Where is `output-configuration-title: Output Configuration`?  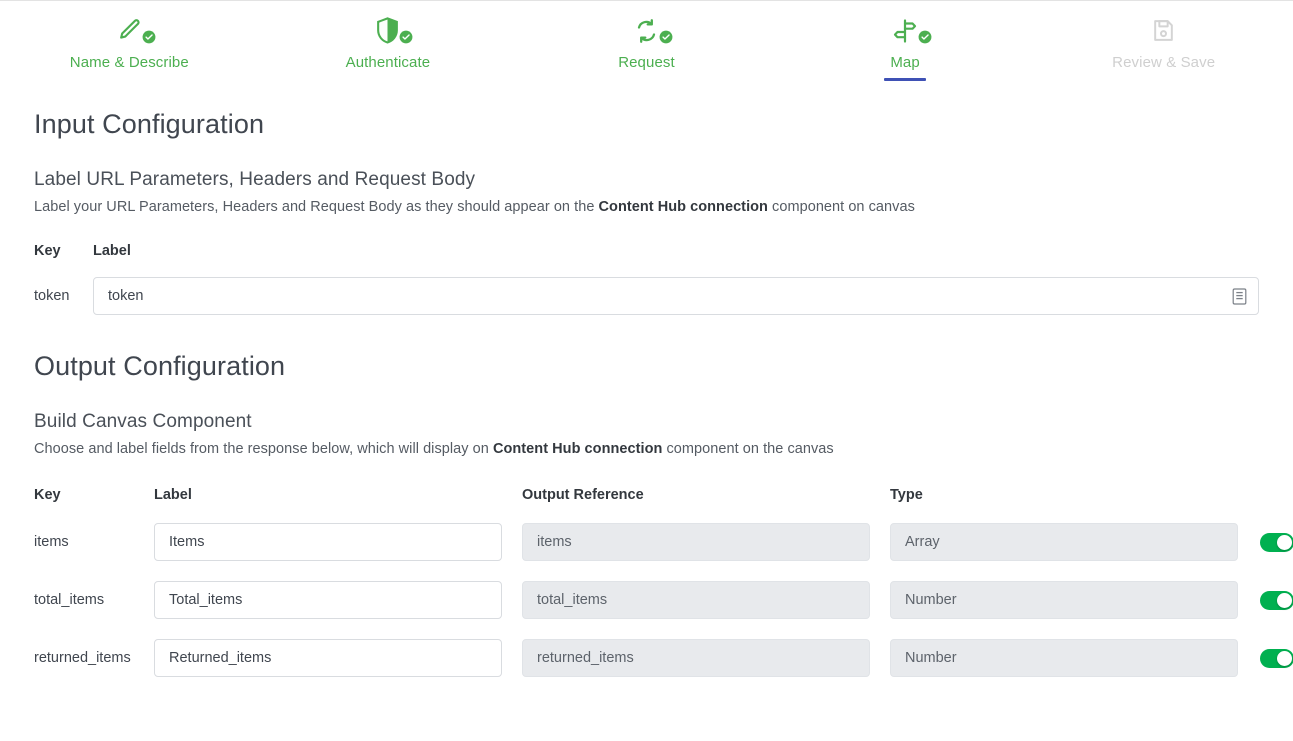
output-configuration-title: Output Configuration is located at coordinates (160, 366).